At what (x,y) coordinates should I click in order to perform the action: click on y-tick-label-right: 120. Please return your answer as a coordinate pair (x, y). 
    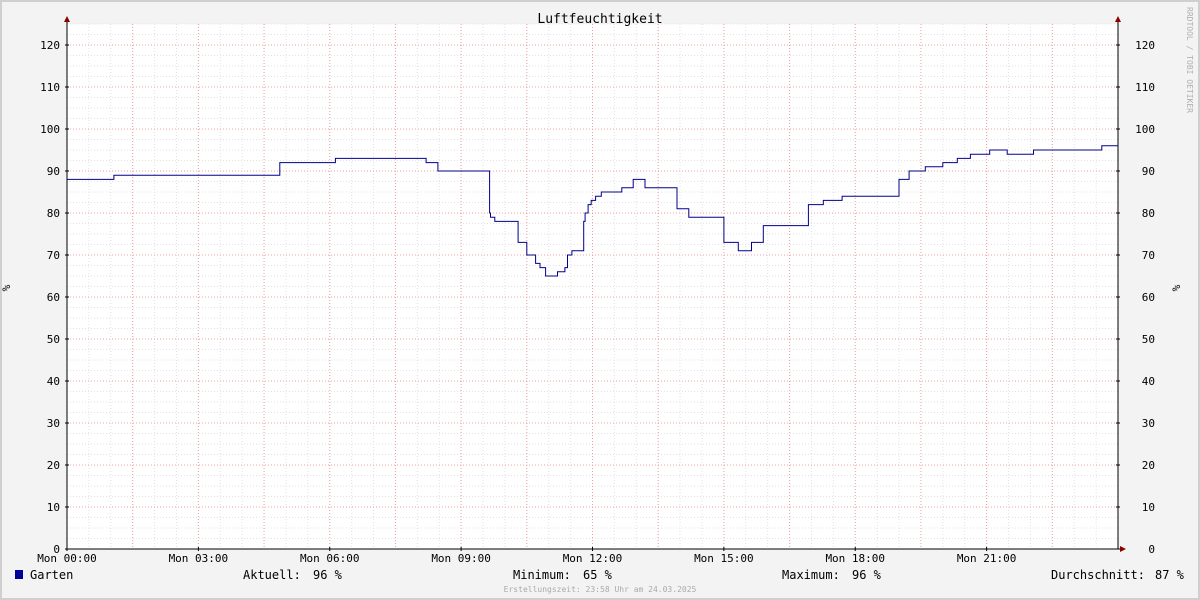
    Looking at the image, I should click on (1145, 45).